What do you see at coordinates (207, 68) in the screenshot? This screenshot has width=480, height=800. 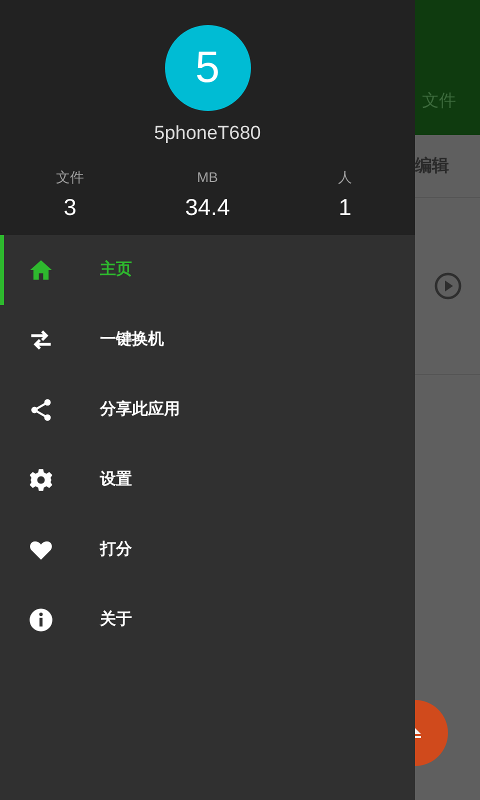 I see `avatar: 5` at bounding box center [207, 68].